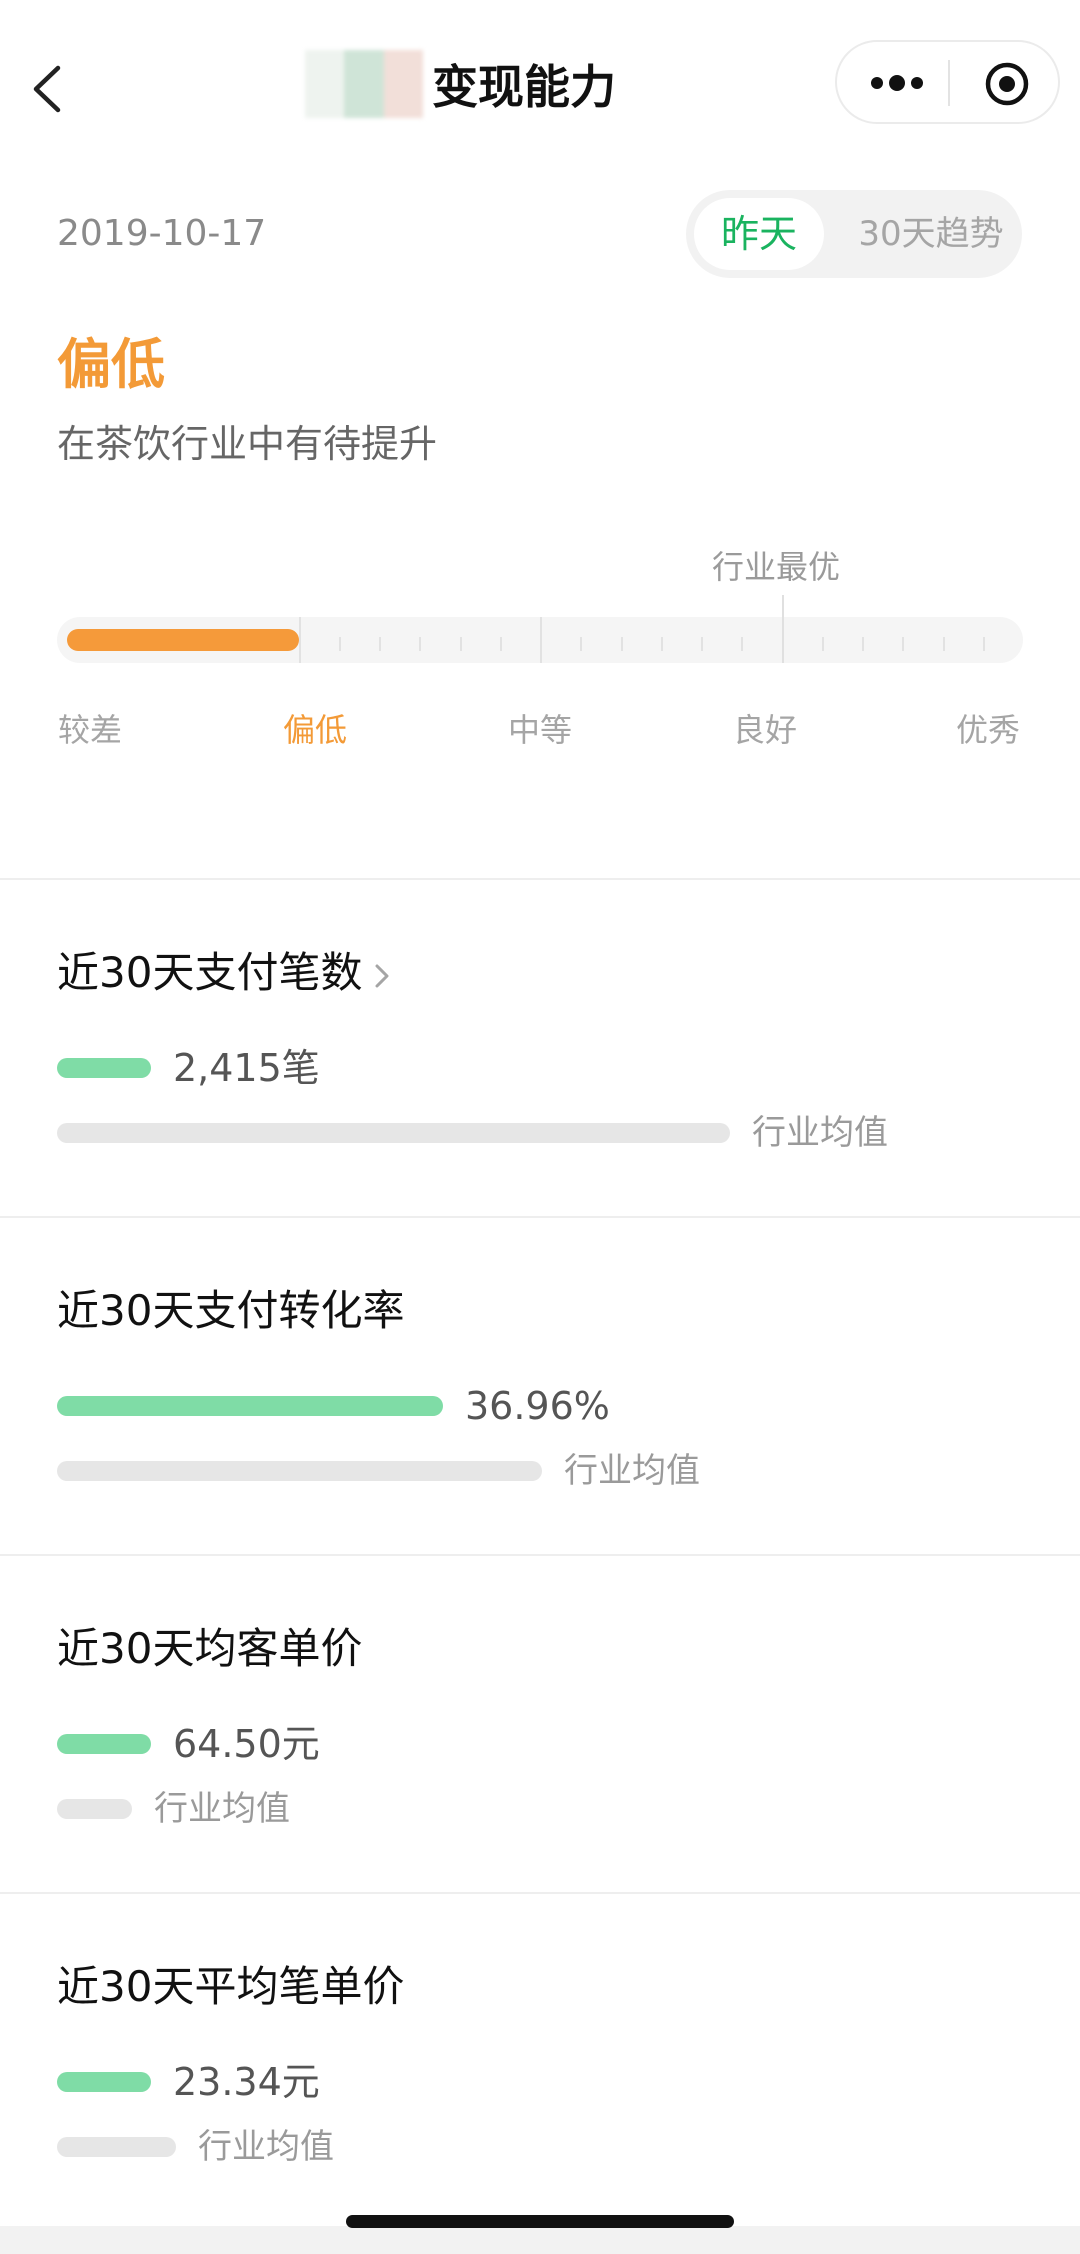 The height and width of the screenshot is (2254, 1080). Describe the element at coordinates (246, 1744) in the screenshot. I see `metric-value: 64.50元` at that location.